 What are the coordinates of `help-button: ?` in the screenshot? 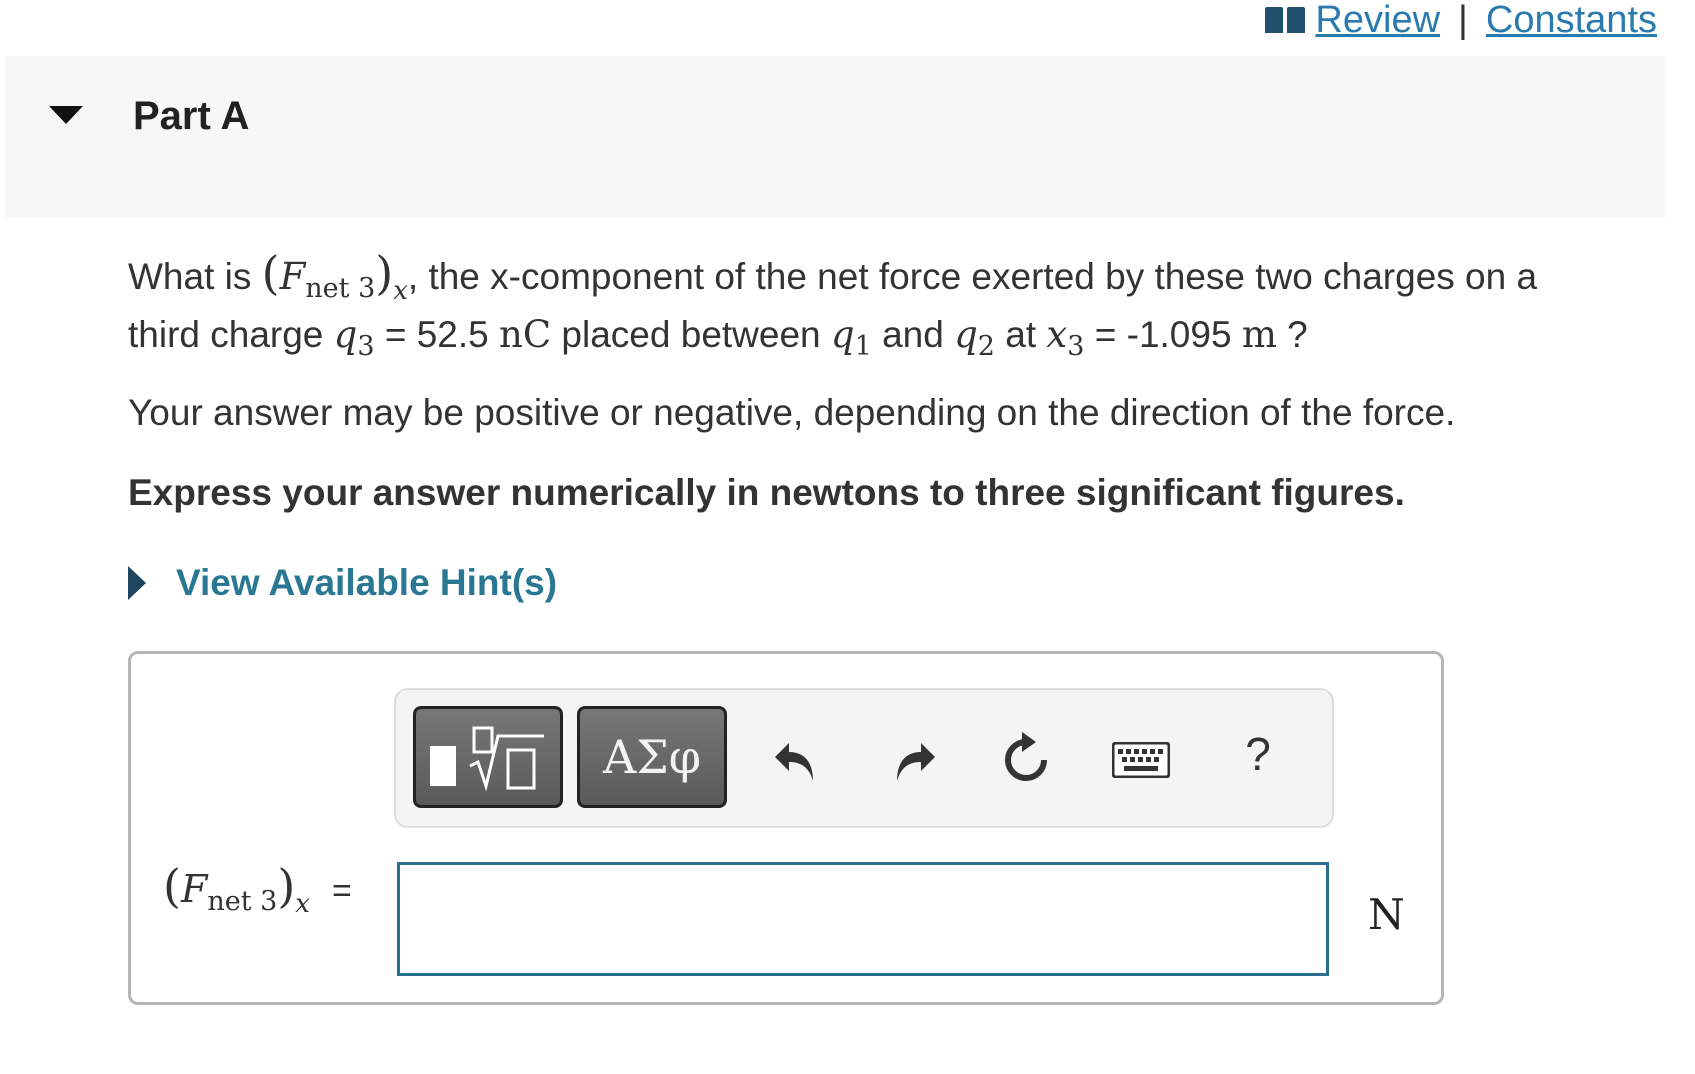 It's located at (1258, 754).